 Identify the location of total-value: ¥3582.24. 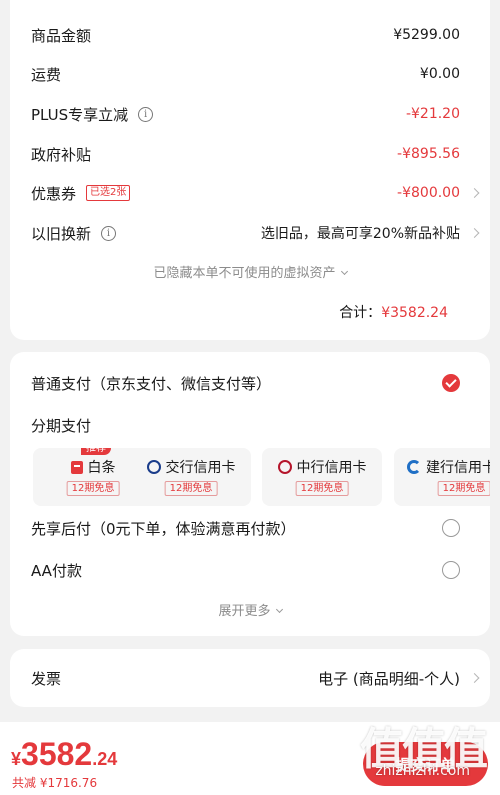
(414, 313).